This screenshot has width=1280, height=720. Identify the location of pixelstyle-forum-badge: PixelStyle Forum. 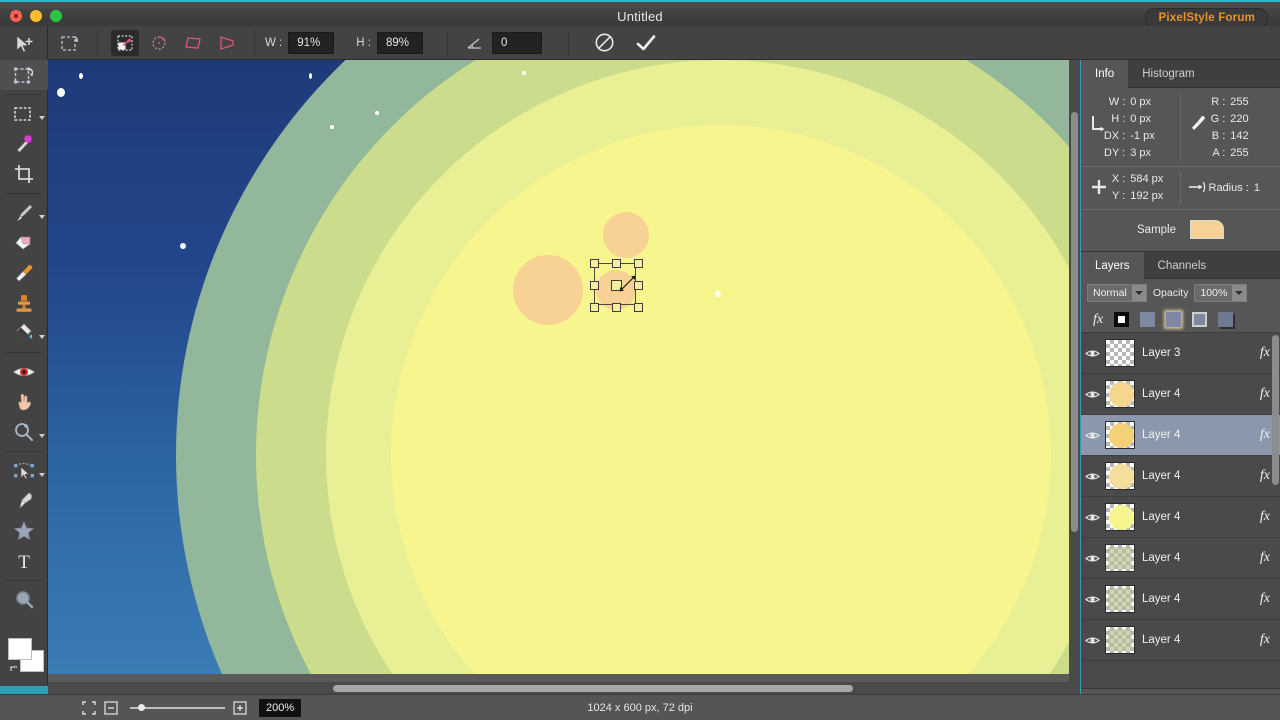
(1206, 18).